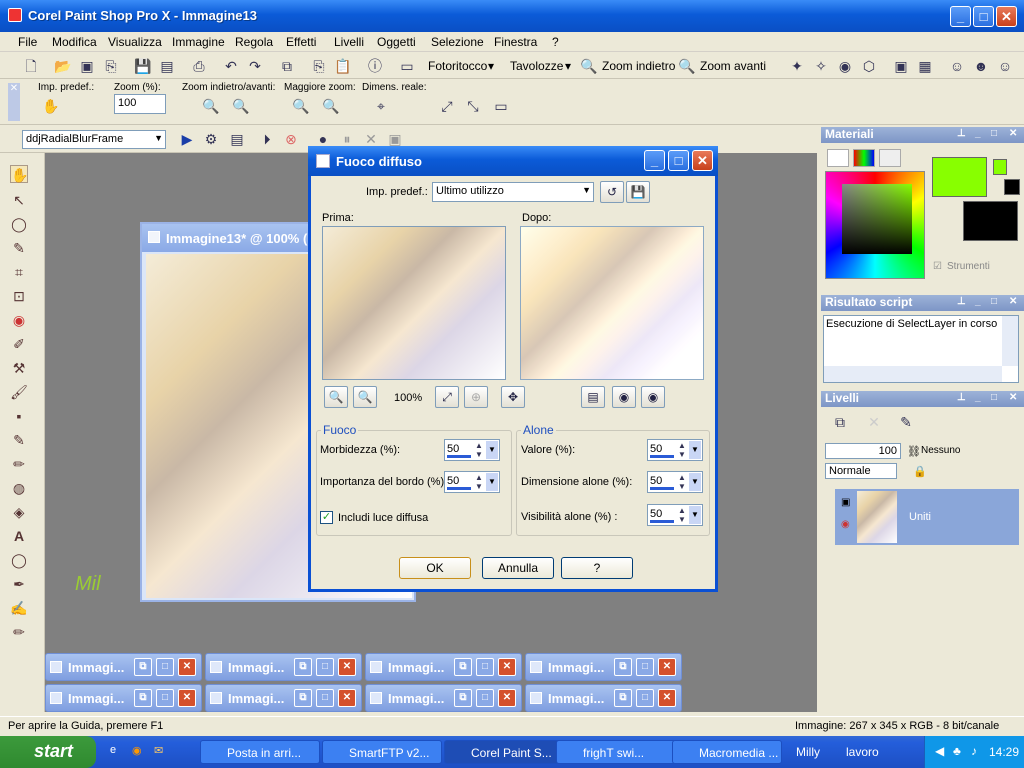 The height and width of the screenshot is (768, 1024). I want to click on menu-effetti: Effetti, so click(301, 42).